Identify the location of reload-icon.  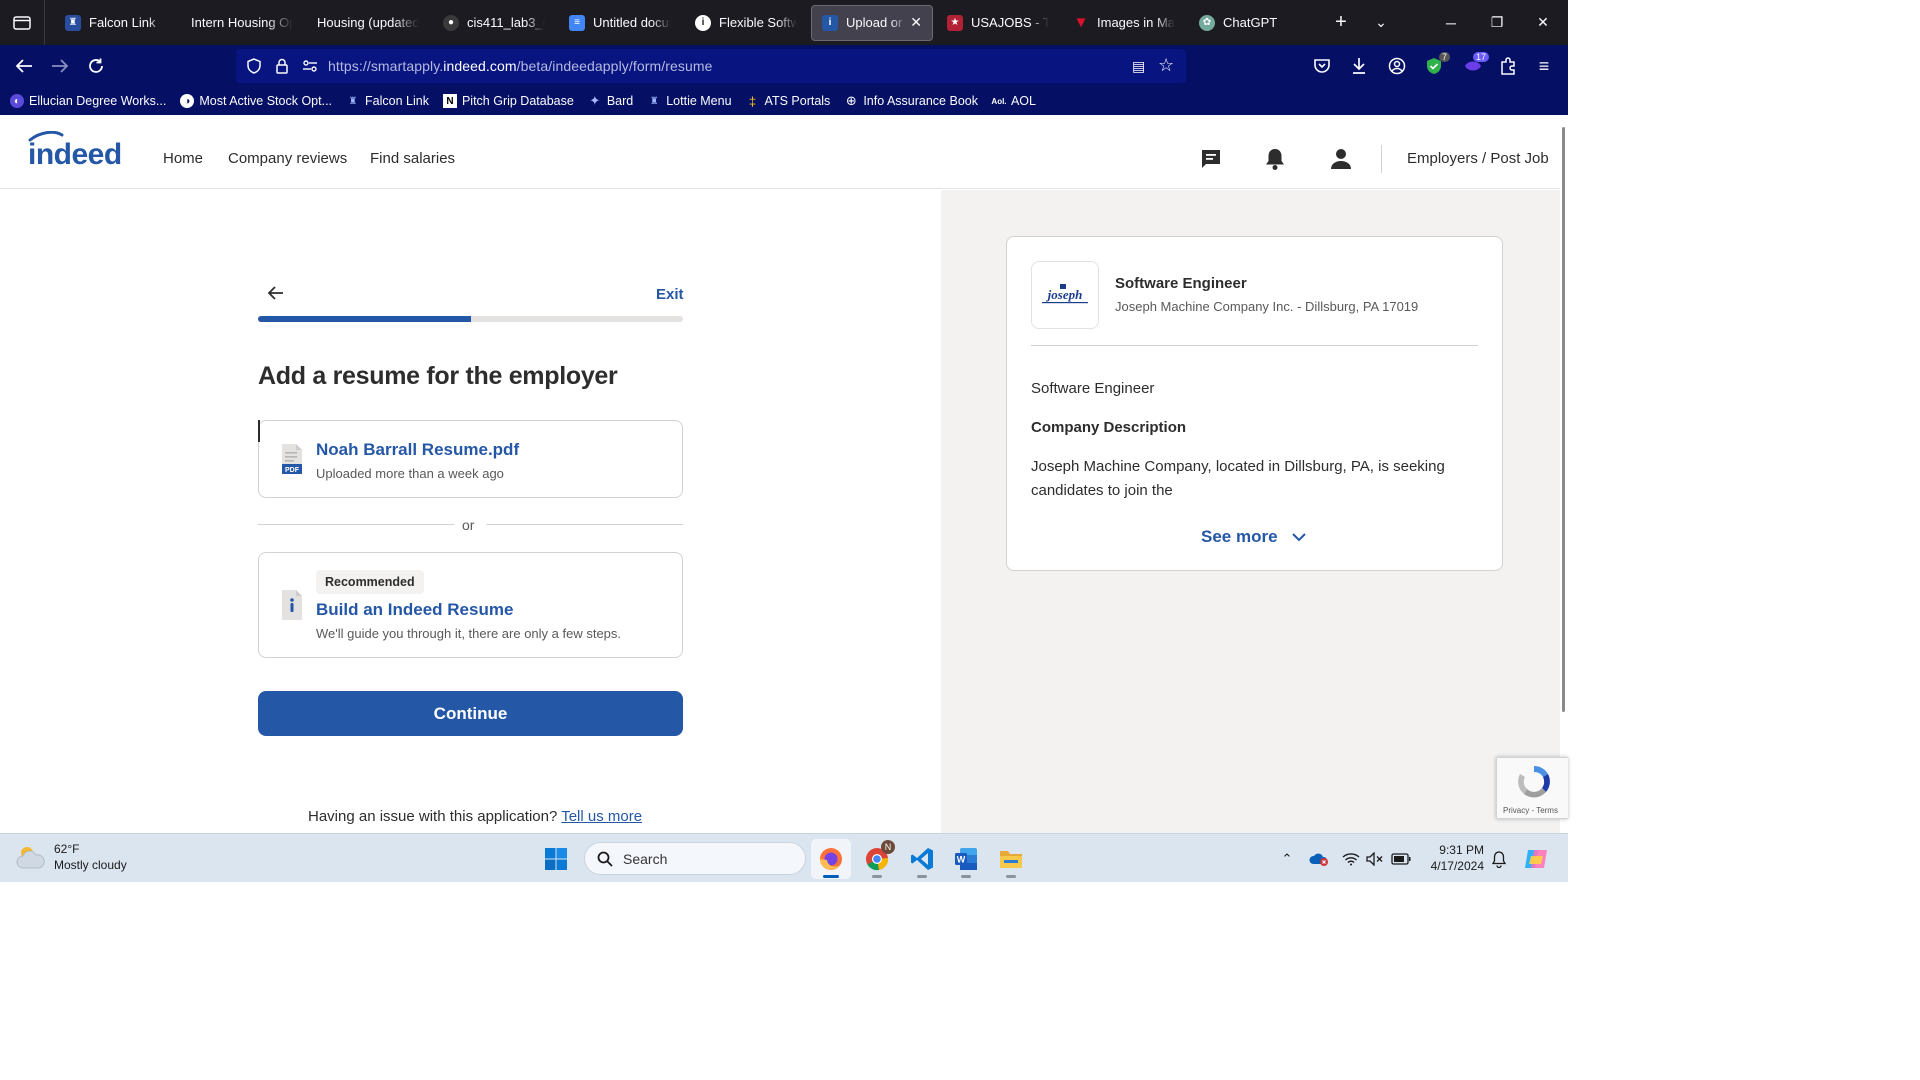
(96, 66).